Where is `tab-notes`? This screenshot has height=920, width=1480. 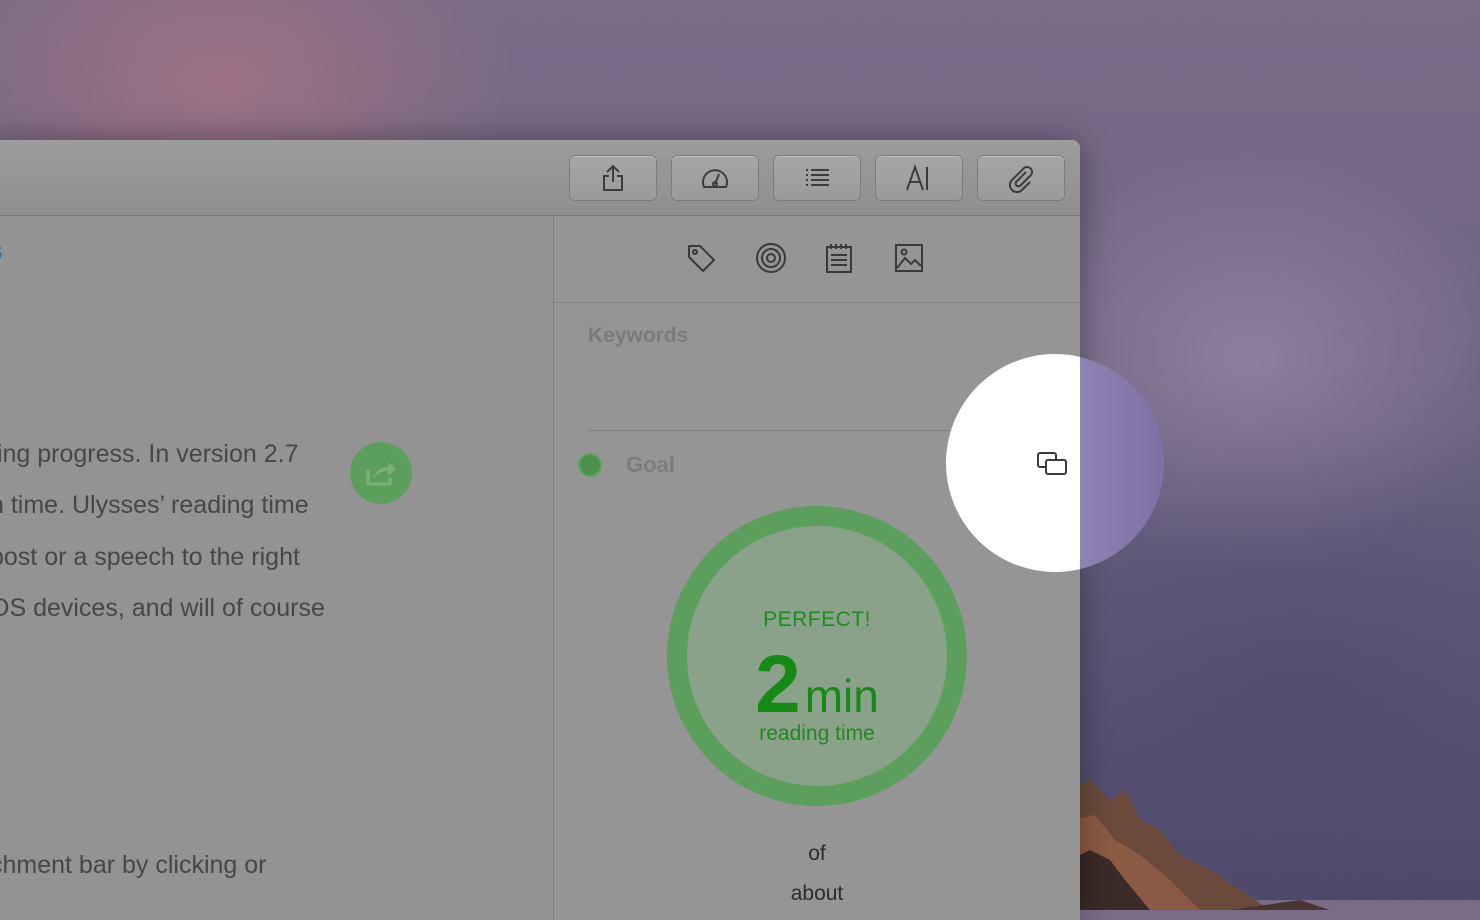
tab-notes is located at coordinates (839, 258).